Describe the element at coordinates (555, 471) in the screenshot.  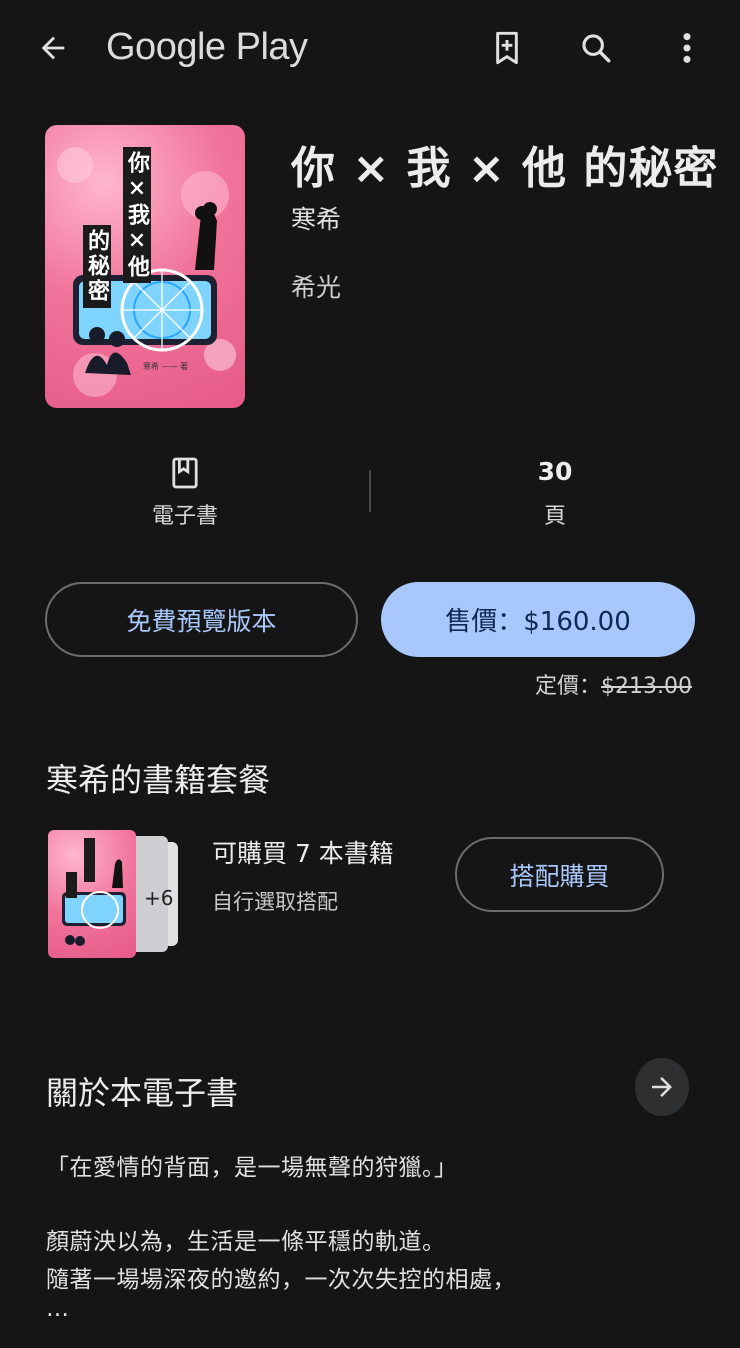
I see `pages-value: 30` at that location.